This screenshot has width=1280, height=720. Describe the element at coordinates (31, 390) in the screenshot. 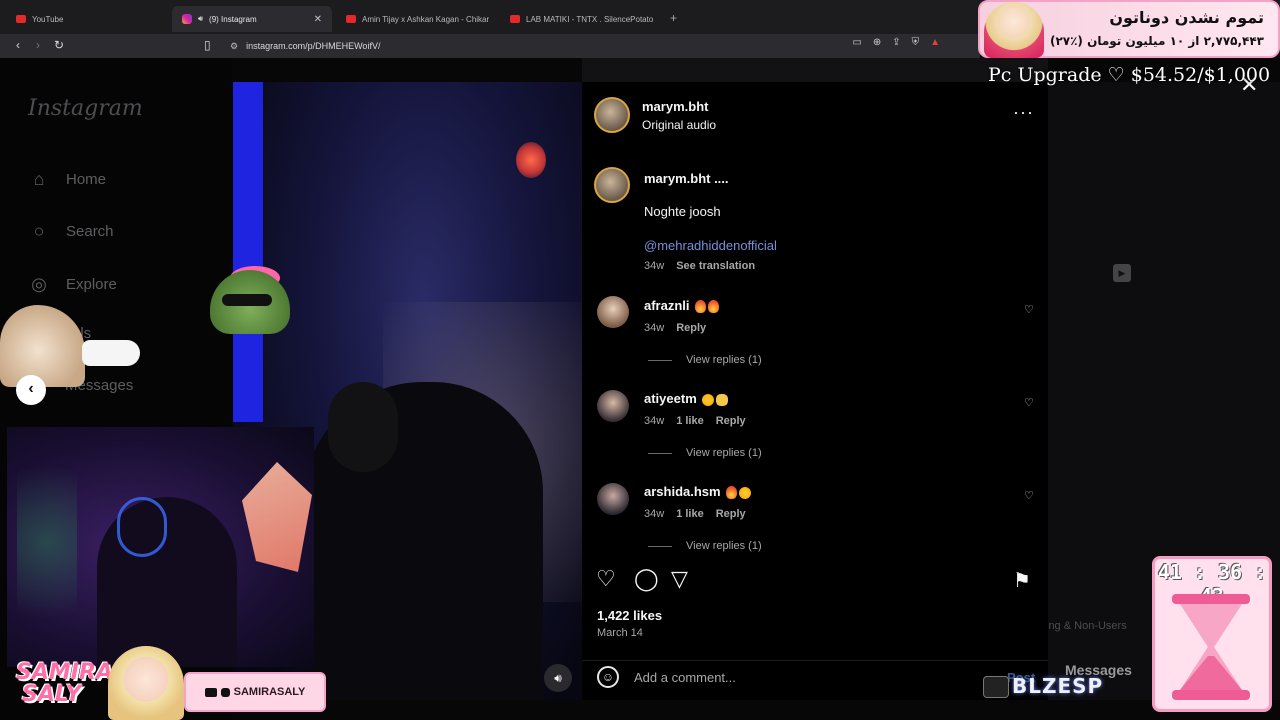

I see `back-arrow-icon: ‹` at that location.